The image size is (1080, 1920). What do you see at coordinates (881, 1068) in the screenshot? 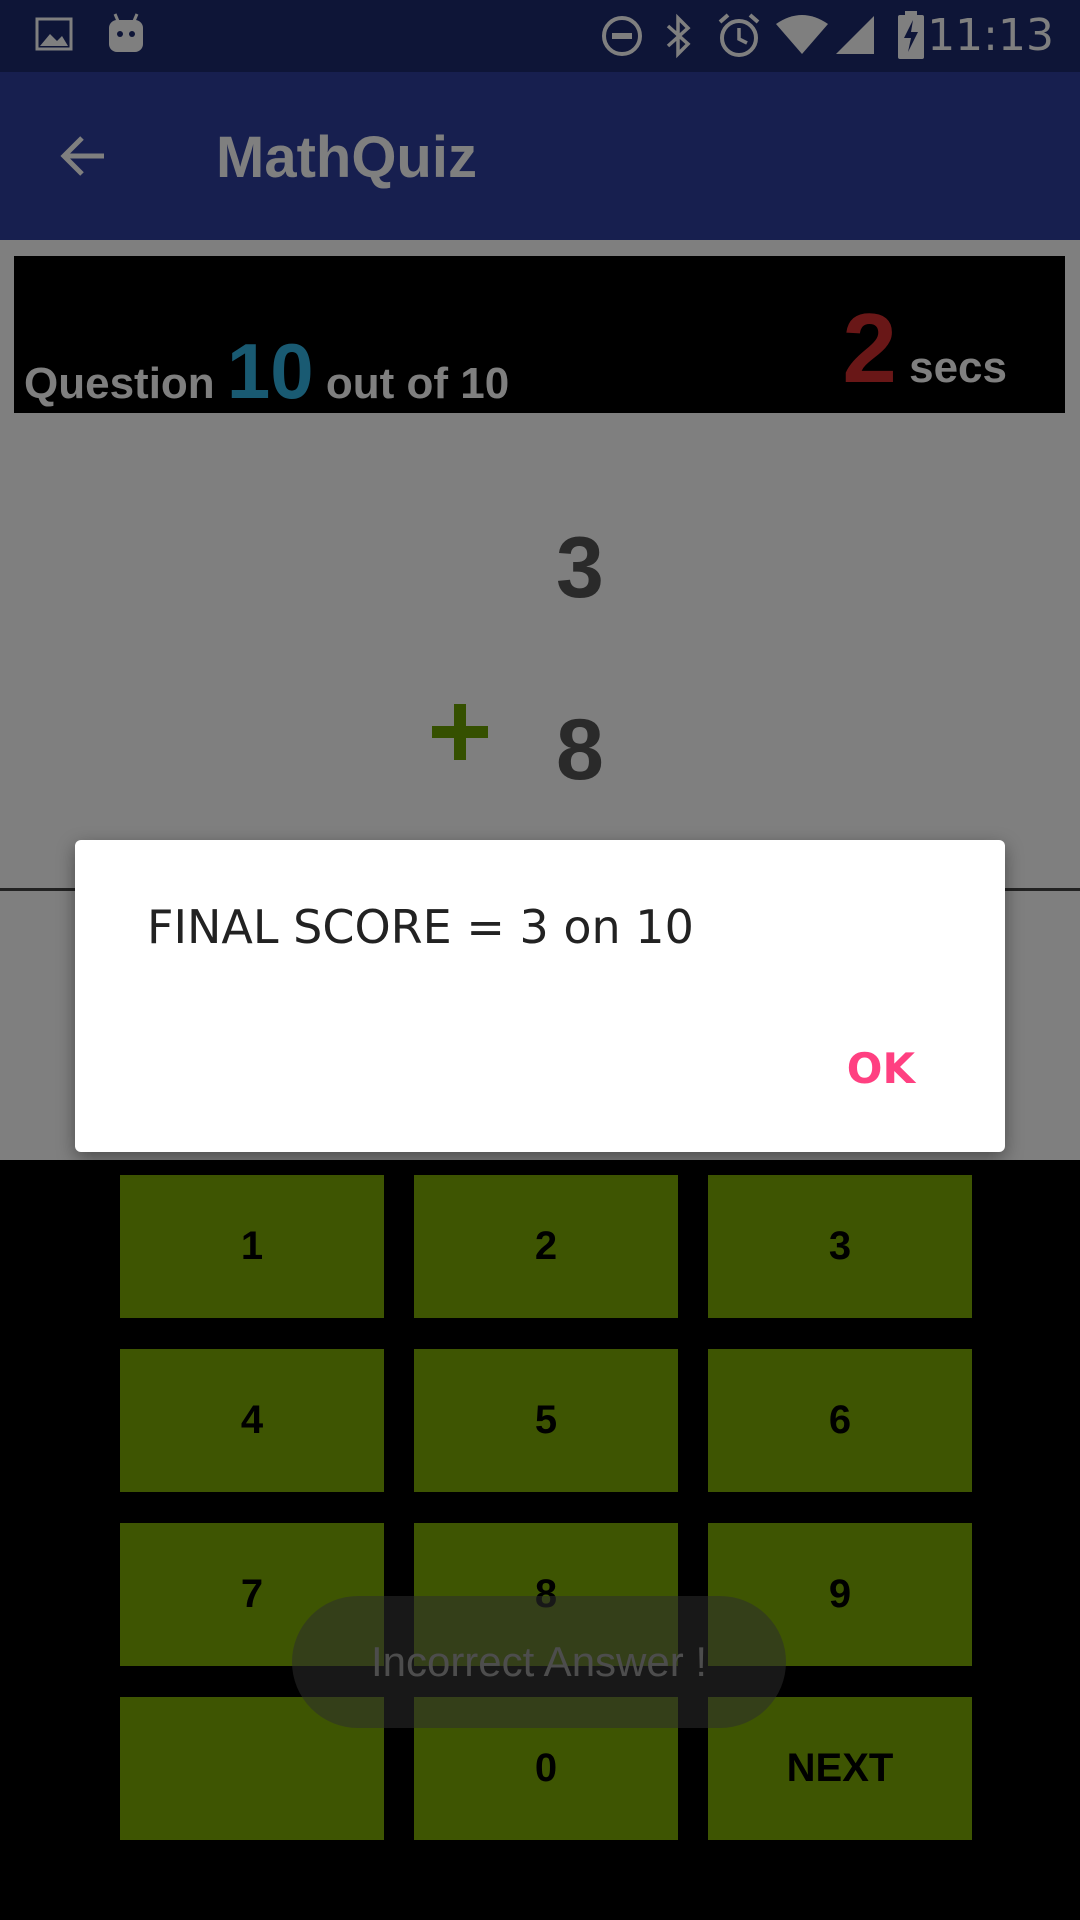
I see `ok-button: OK` at bounding box center [881, 1068].